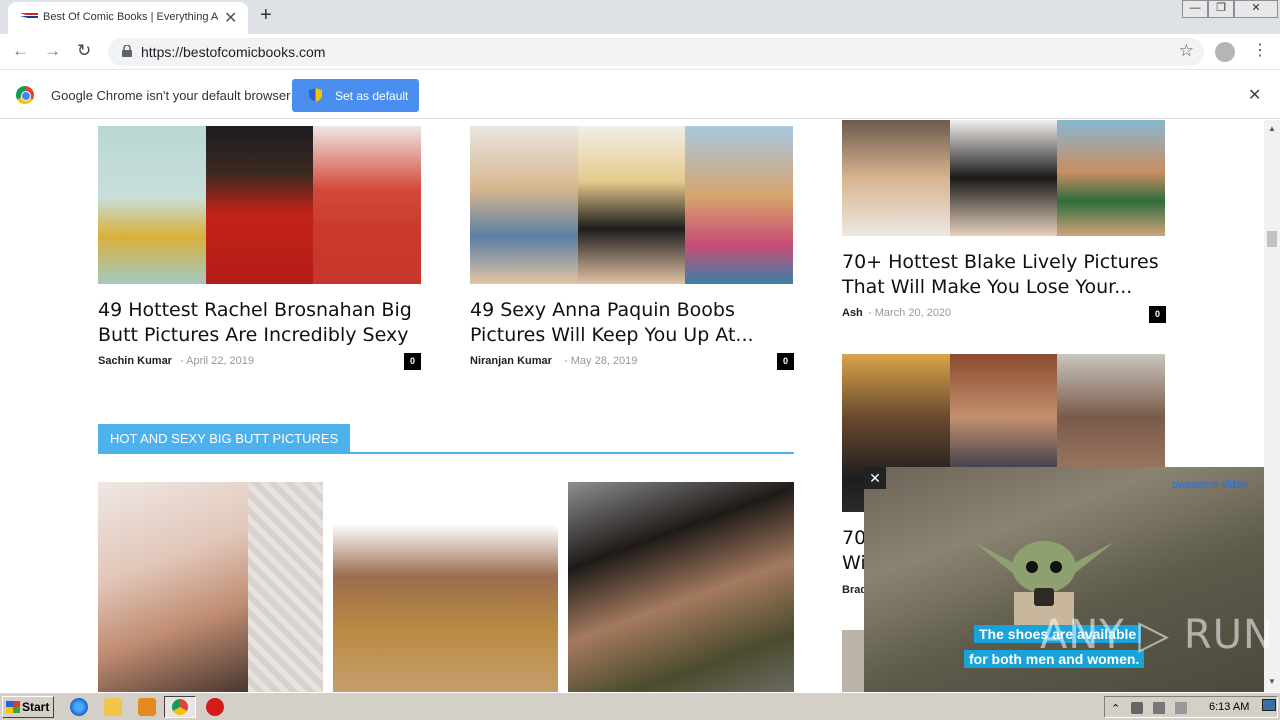 This screenshot has height=720, width=1280. I want to click on uac-shield-icon, so click(315, 95).